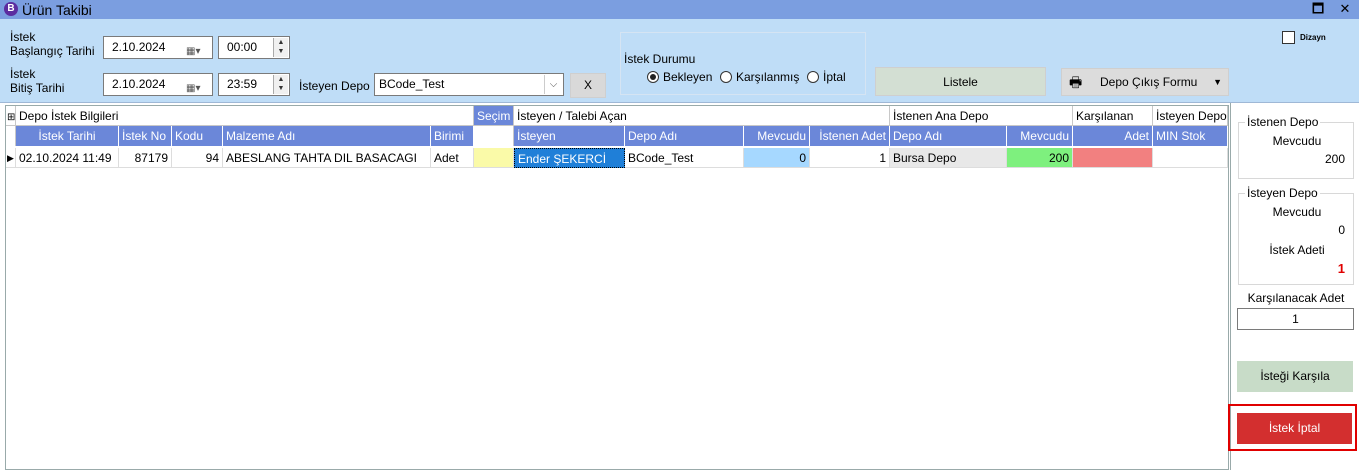  What do you see at coordinates (1040, 158) in the screenshot?
I see `cell-main-depot-stock: 200` at bounding box center [1040, 158].